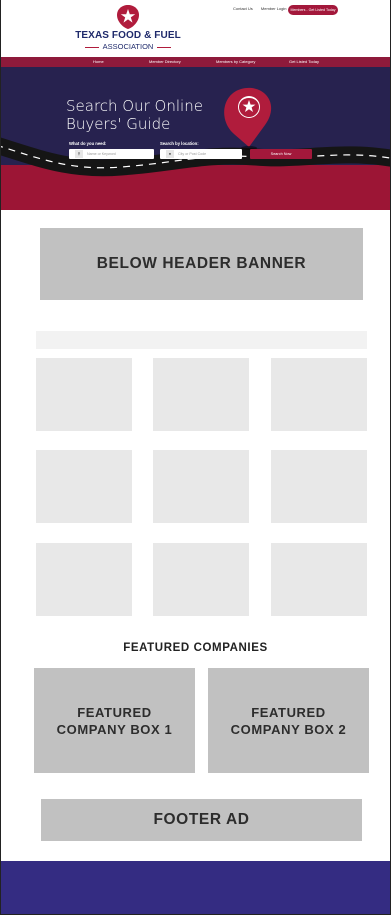 The image size is (391, 915). Describe the element at coordinates (111, 154) in the screenshot. I see `keyword-input: ⚲ Name or Keyword` at that location.